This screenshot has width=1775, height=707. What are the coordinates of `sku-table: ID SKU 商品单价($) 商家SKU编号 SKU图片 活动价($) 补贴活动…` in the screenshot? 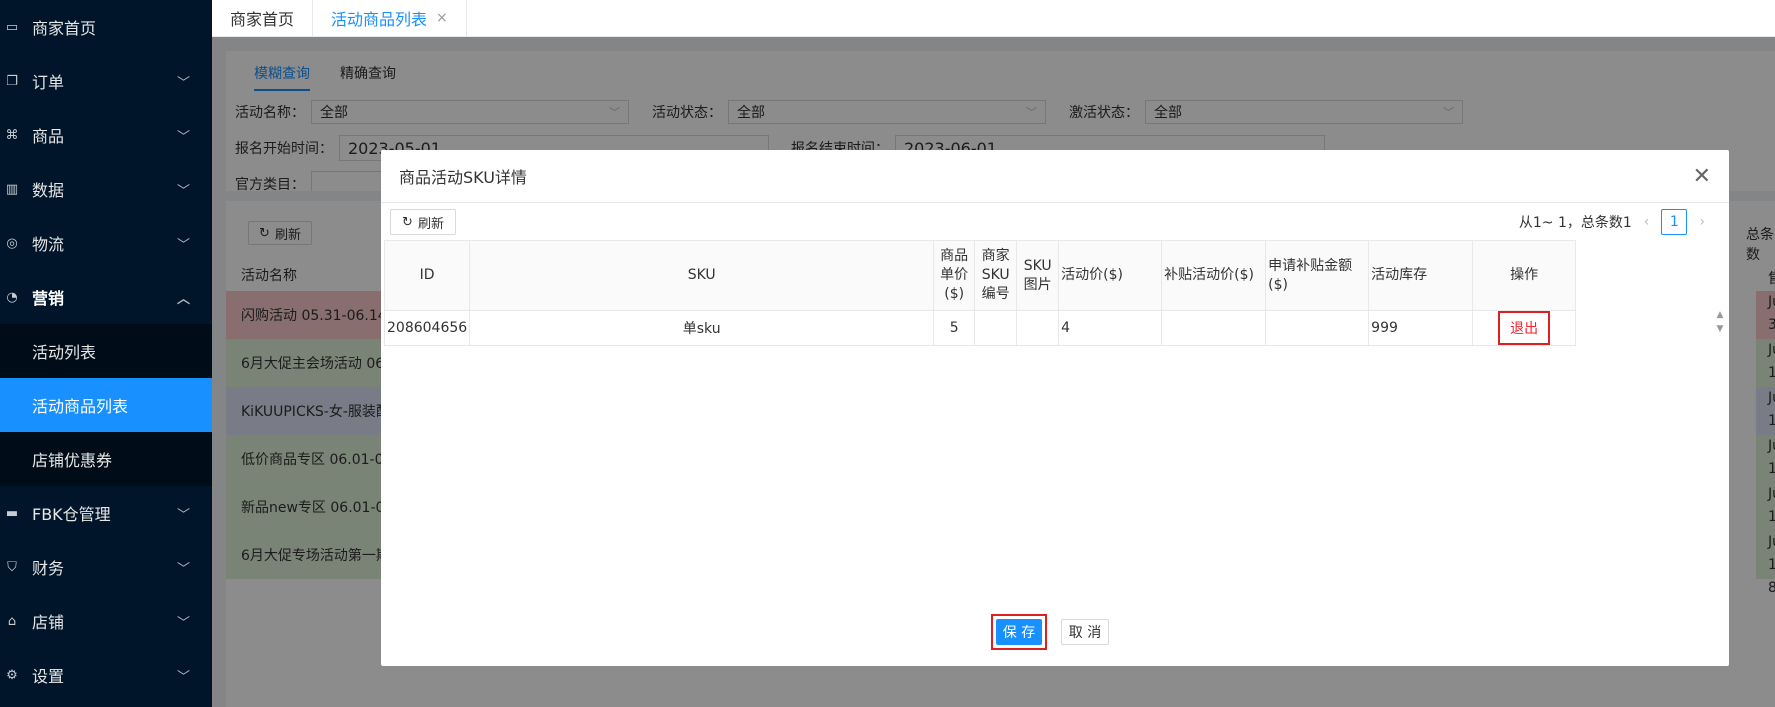 It's located at (980, 293).